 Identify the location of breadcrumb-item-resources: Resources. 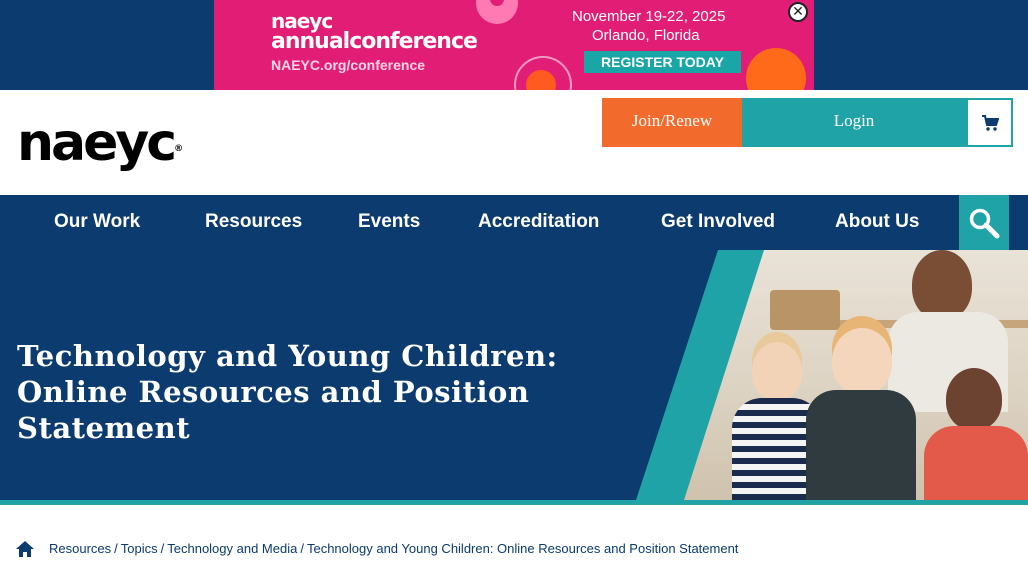
(80, 548).